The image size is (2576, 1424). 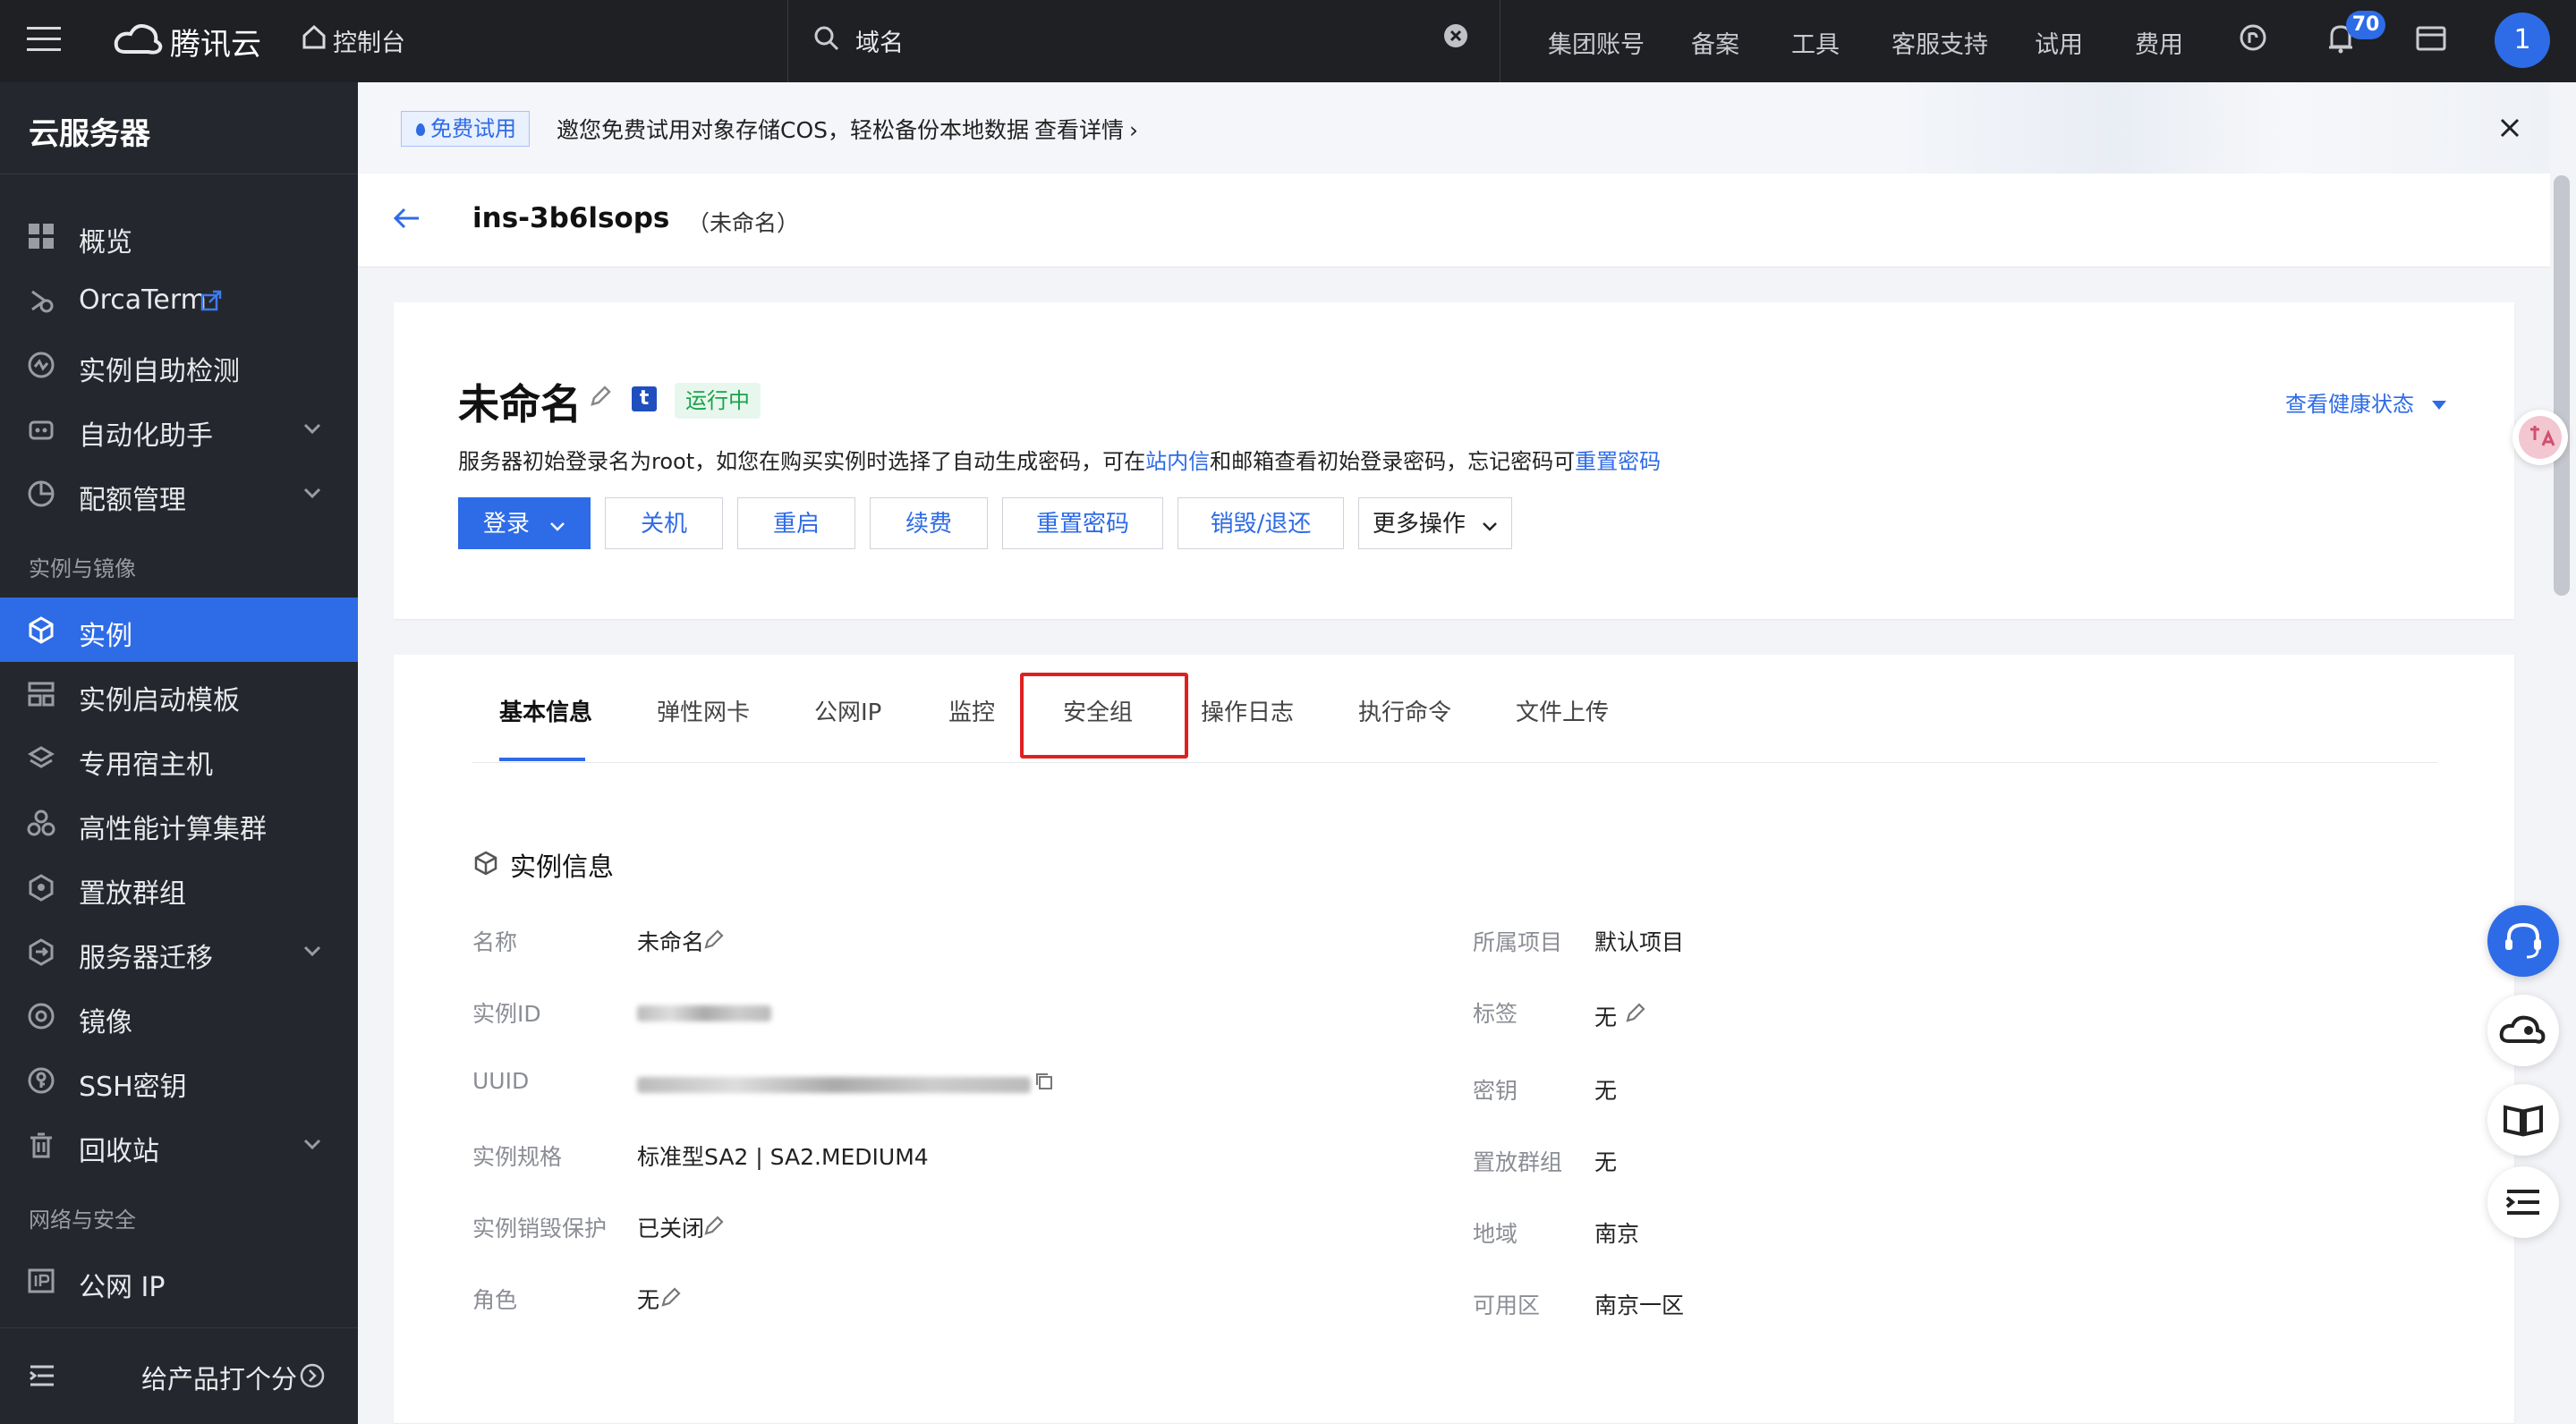 What do you see at coordinates (138, 39) in the screenshot?
I see `tencent-cloud-logo-icon` at bounding box center [138, 39].